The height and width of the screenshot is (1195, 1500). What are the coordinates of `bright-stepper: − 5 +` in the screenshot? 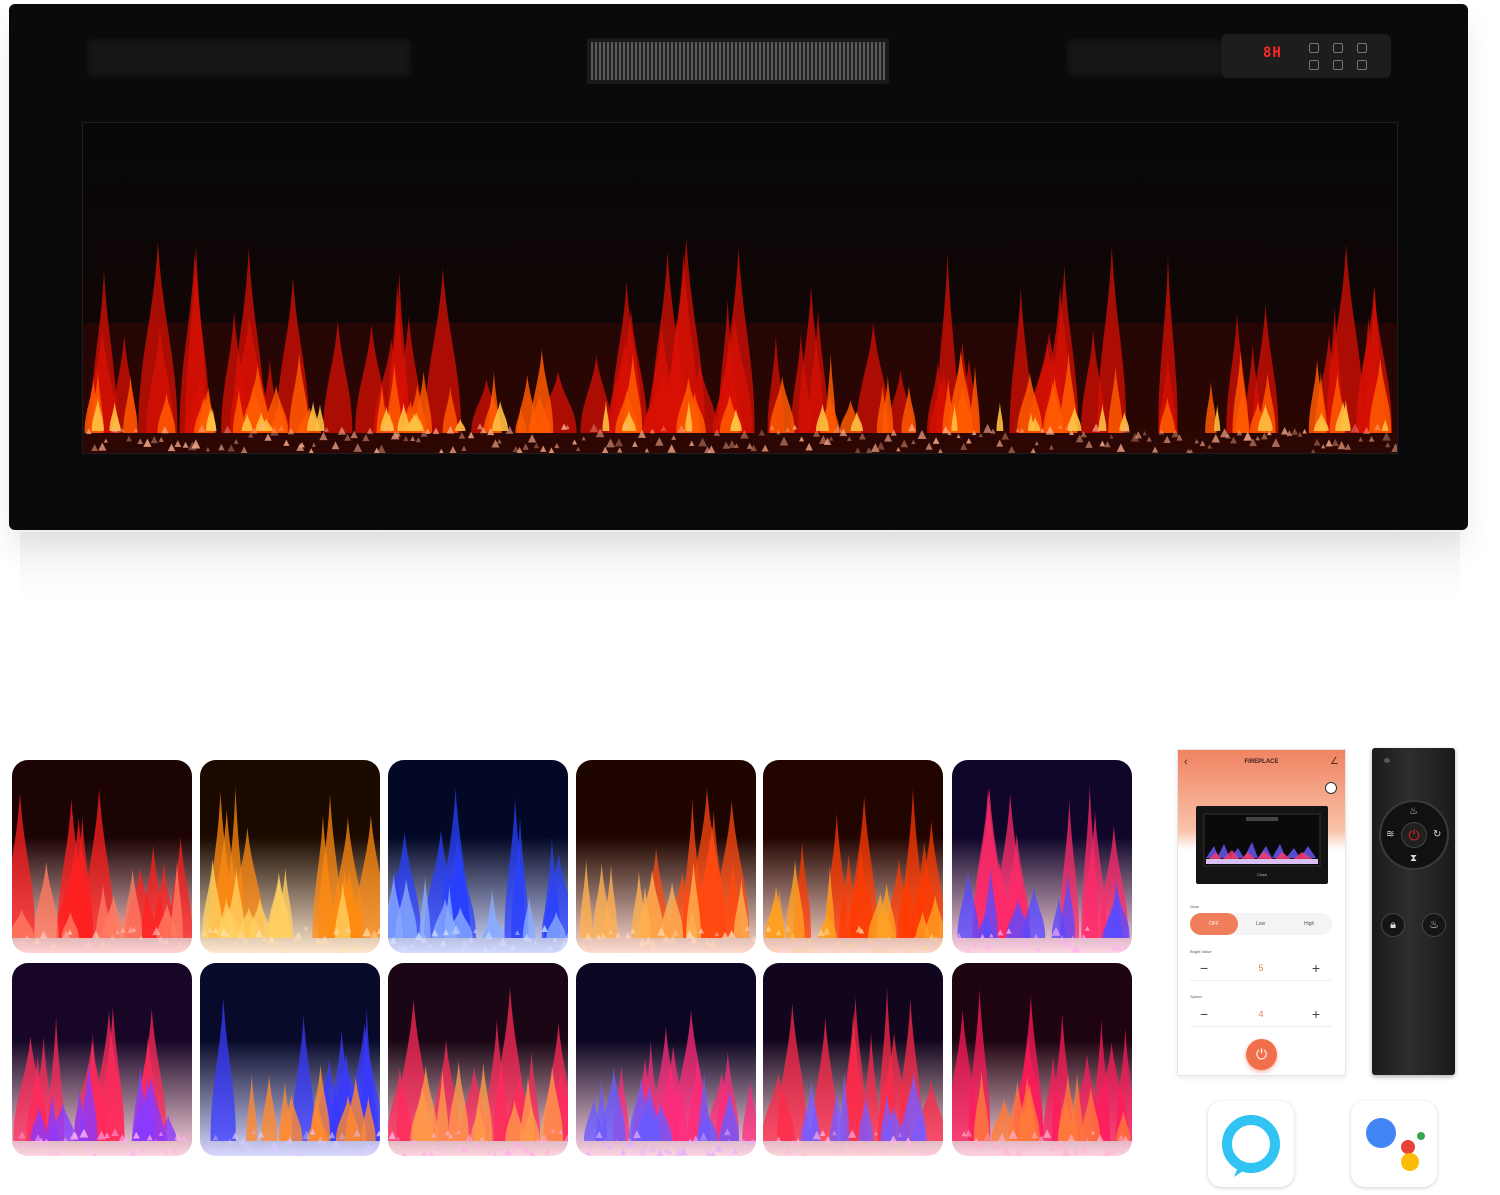 It's located at (1261, 970).